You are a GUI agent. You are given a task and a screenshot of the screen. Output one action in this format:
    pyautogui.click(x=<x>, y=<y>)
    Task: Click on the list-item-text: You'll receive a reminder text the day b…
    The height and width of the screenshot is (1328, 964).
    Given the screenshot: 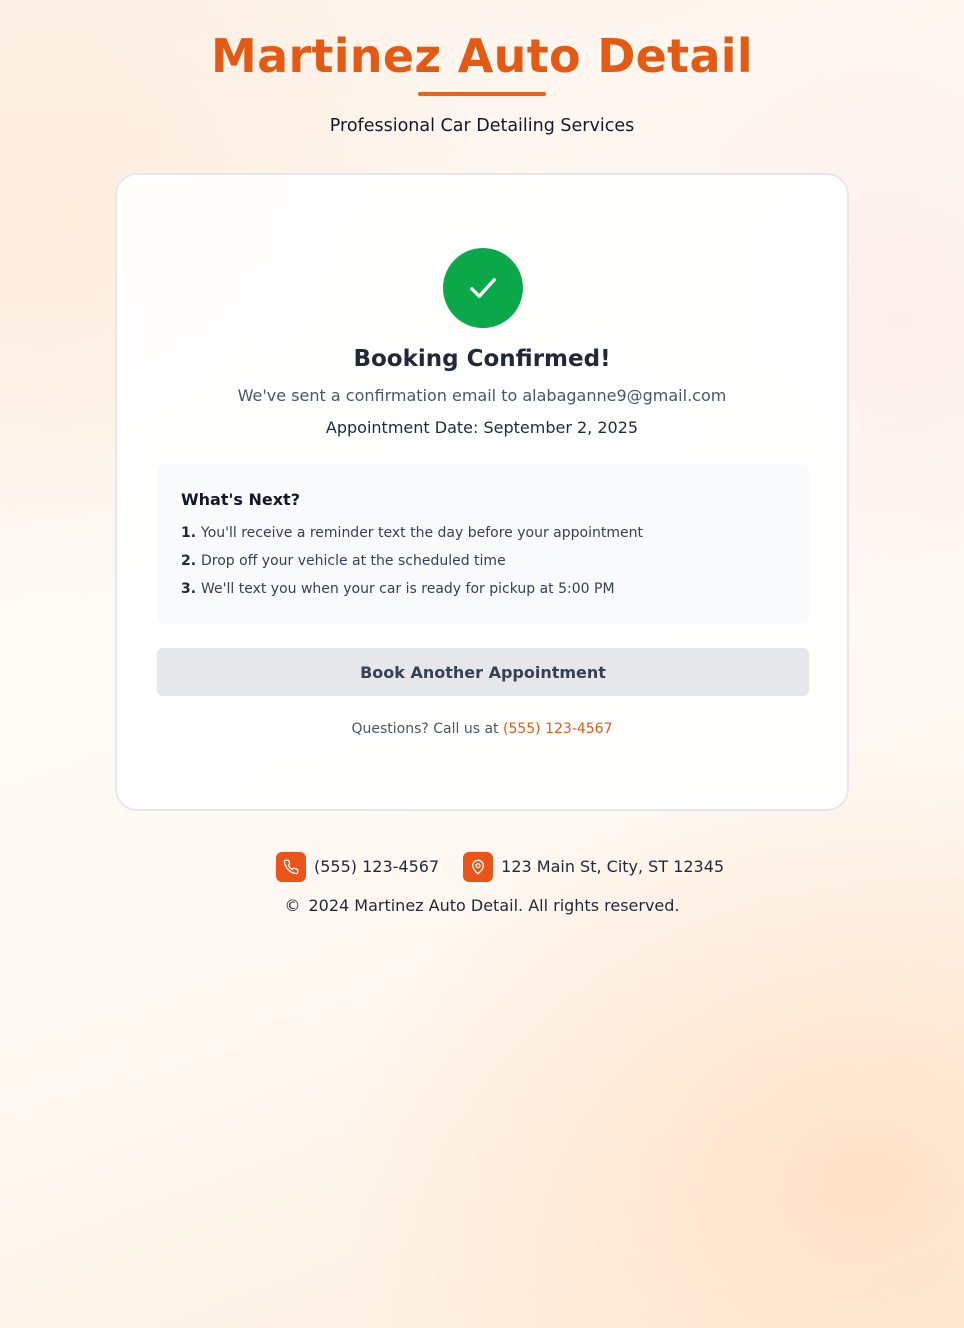 What is the action you would take?
    pyautogui.click(x=422, y=533)
    